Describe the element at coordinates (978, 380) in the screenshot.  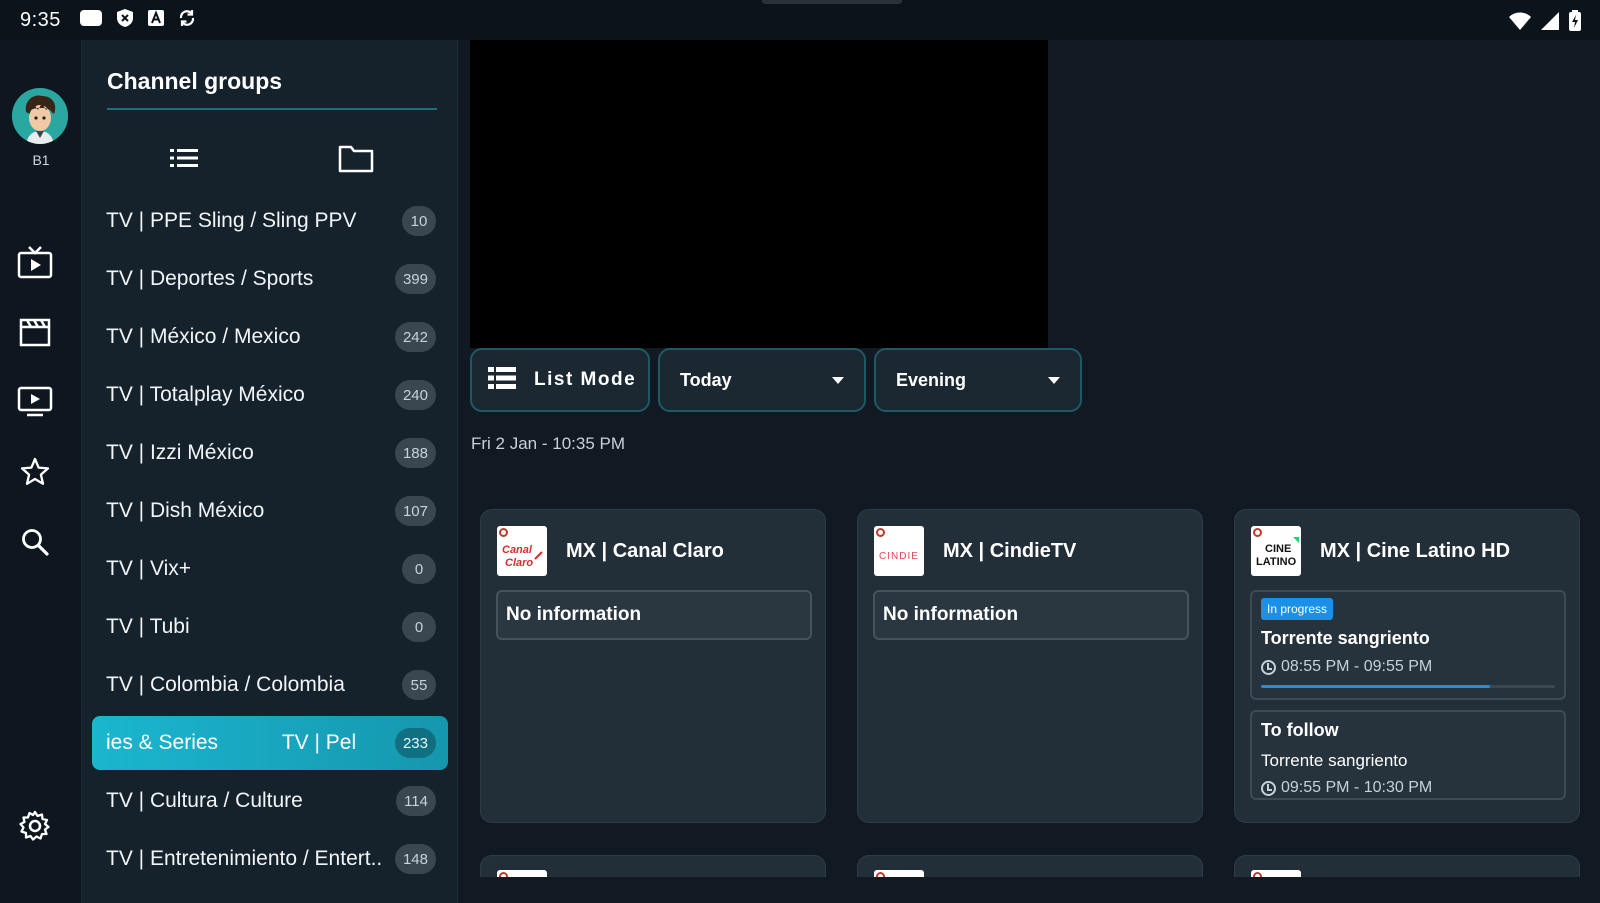
I see `time-of-day-select: Evening` at that location.